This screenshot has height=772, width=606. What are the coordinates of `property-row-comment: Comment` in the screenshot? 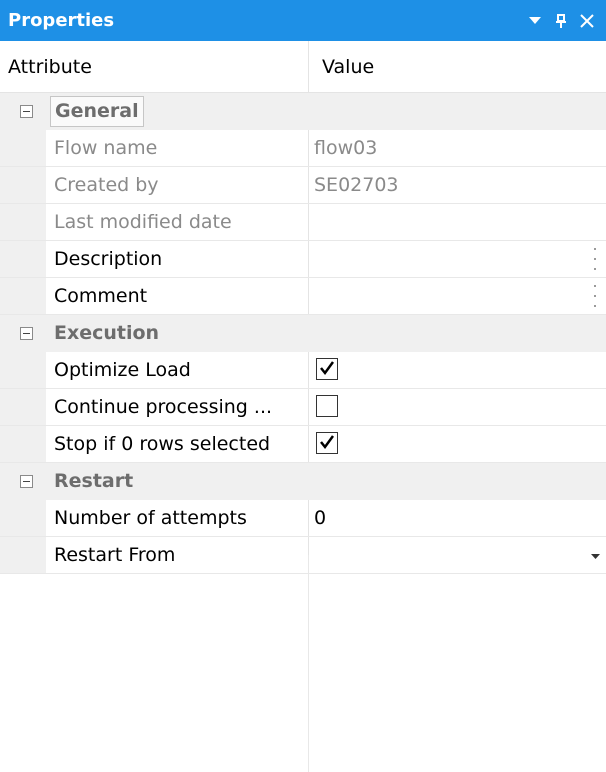 It's located at (303, 296).